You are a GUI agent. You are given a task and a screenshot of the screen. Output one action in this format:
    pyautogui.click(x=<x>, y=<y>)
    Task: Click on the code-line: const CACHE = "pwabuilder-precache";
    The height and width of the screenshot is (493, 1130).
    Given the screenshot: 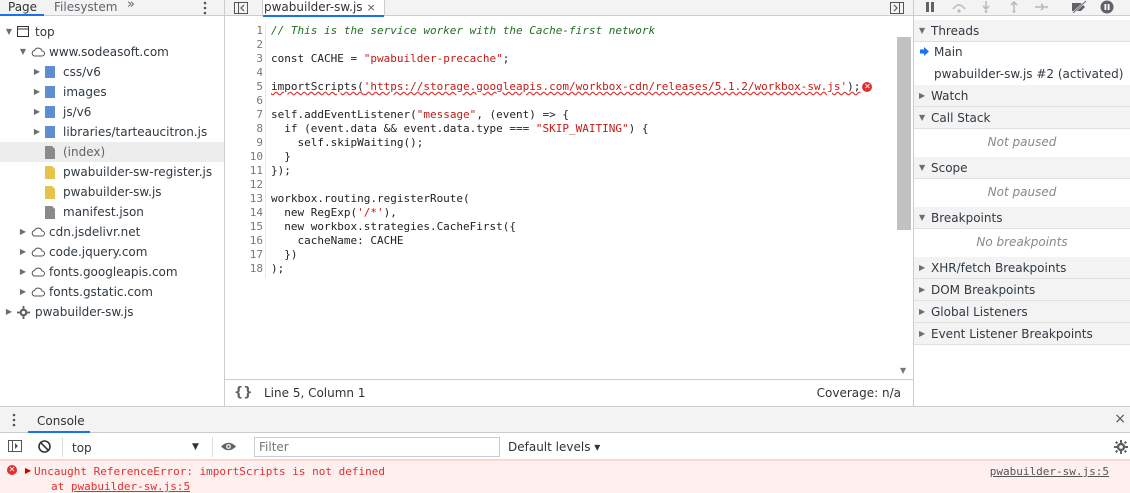 What is the action you would take?
    pyautogui.click(x=390, y=59)
    